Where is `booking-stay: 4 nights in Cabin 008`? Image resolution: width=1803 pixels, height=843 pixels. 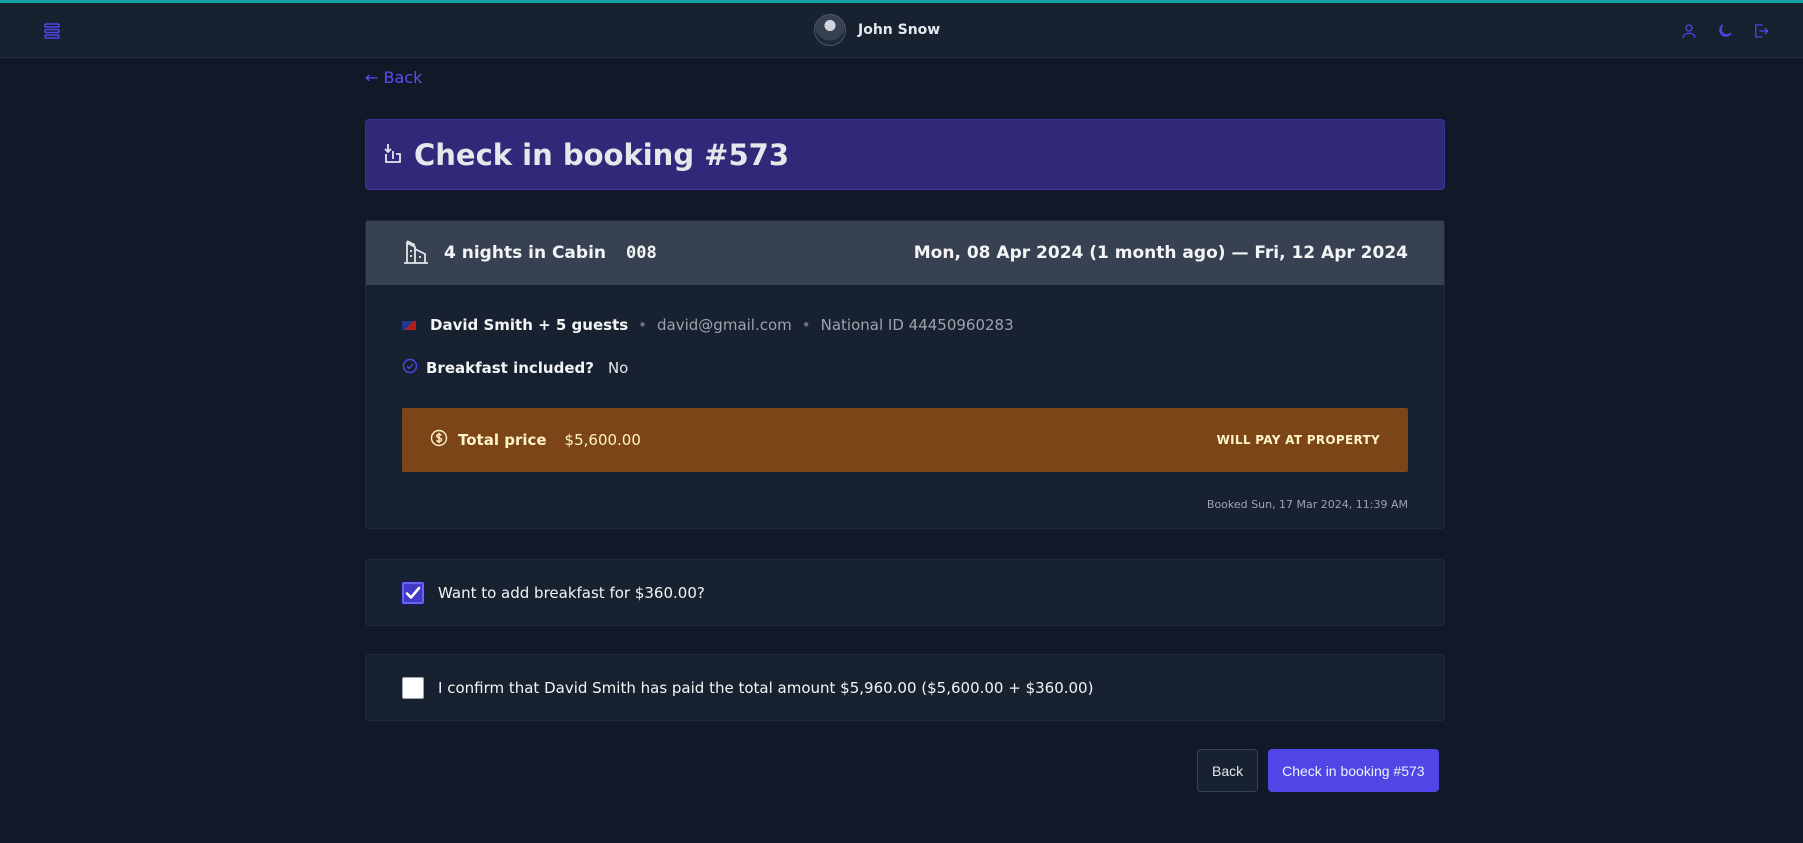 booking-stay: 4 nights in Cabin 008 is located at coordinates (529, 253).